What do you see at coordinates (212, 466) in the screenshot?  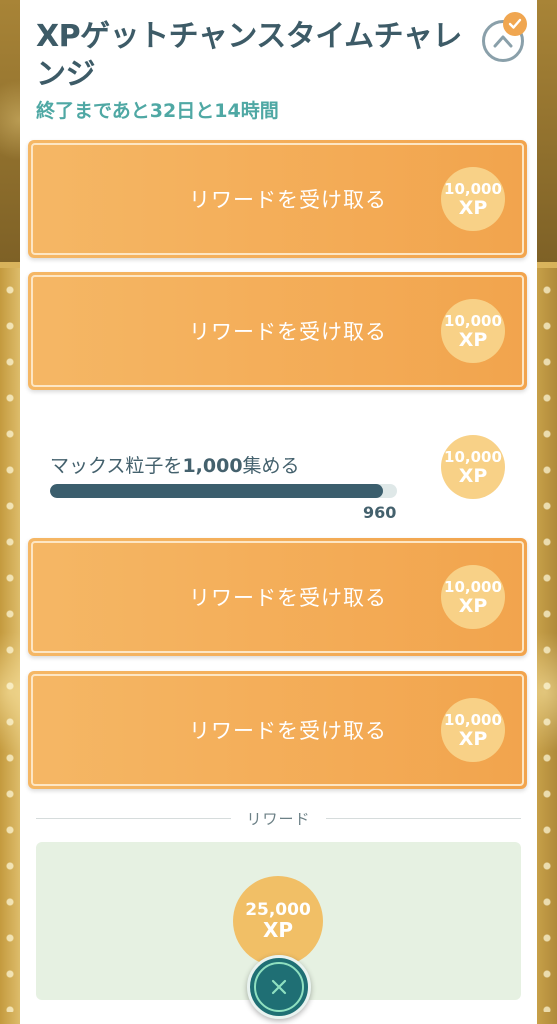 I see `task-text-amount: 1,000` at bounding box center [212, 466].